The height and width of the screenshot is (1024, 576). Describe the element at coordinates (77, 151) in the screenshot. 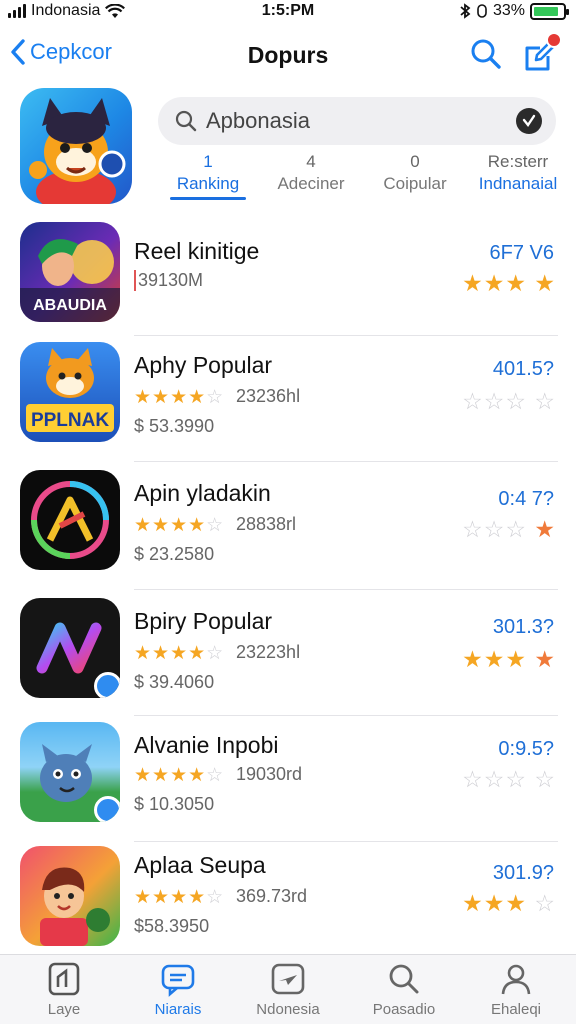

I see `mascot-image` at that location.